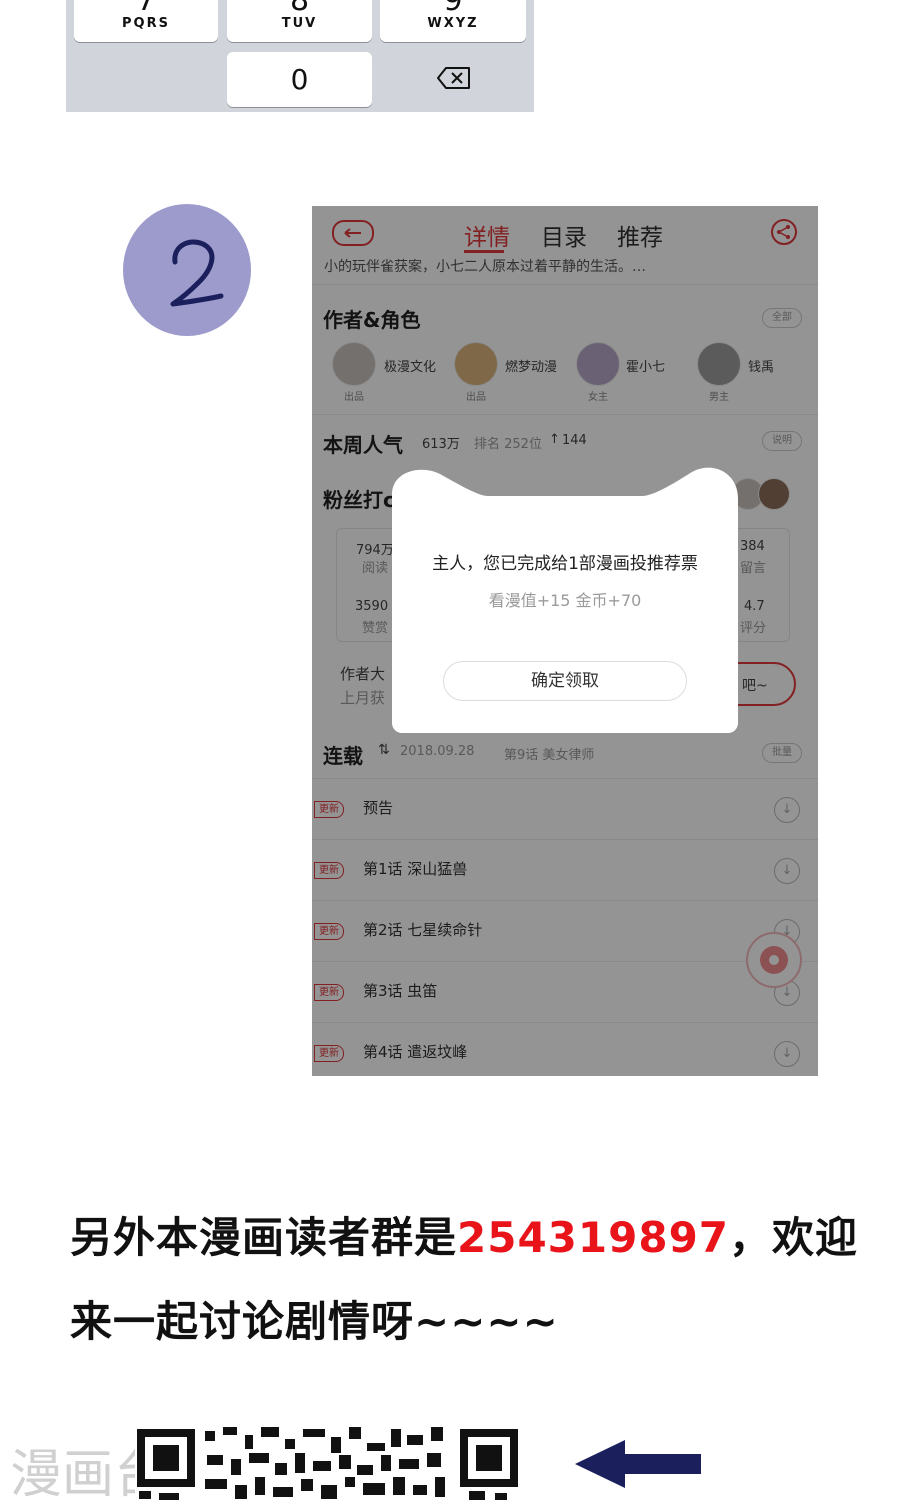  Describe the element at coordinates (146, 21) in the screenshot. I see `key-7: 7 PQRS` at that location.